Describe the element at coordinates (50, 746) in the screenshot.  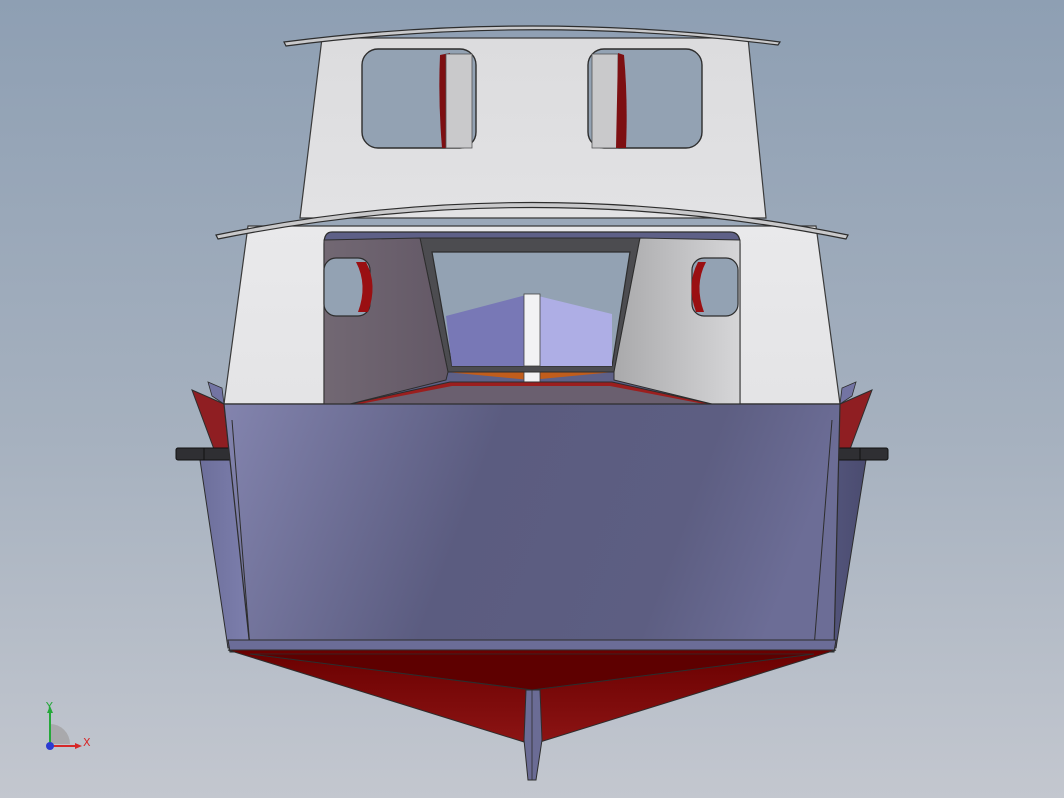
I see `z-axis-dot-icon` at that location.